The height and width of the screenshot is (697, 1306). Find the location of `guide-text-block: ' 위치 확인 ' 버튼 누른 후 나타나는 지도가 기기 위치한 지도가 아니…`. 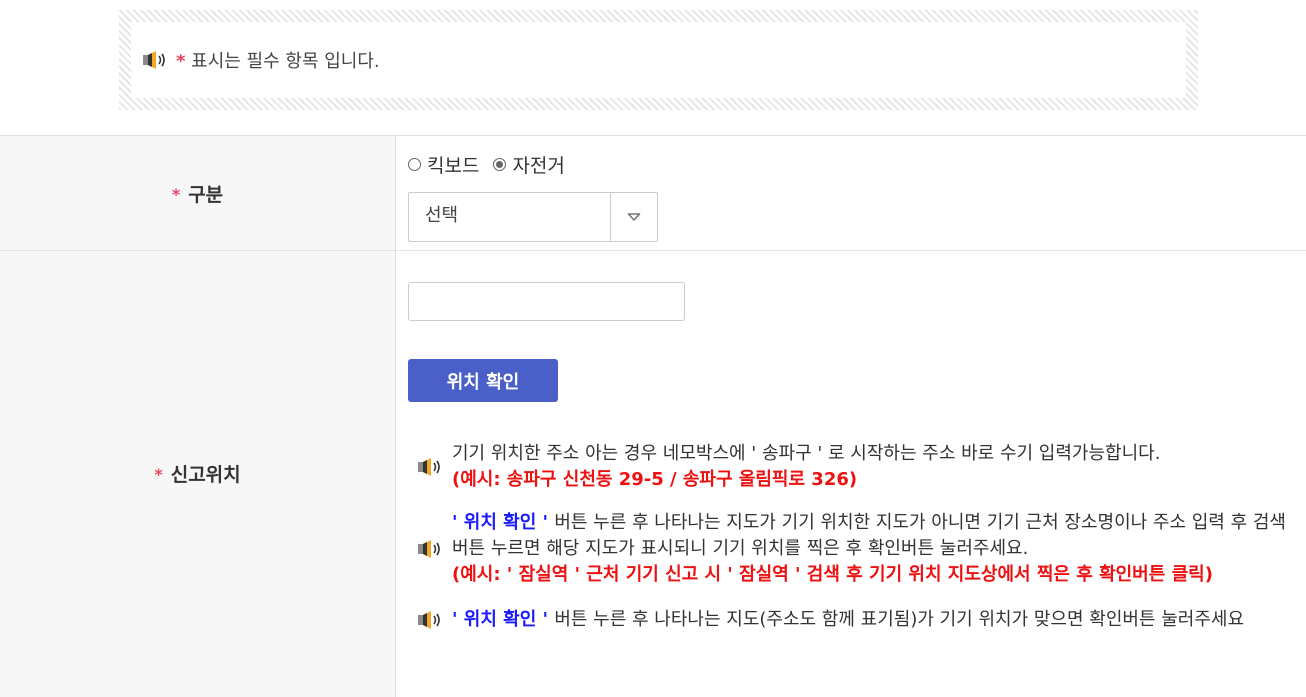

guide-text-block: ' 위치 확인 ' 버튼 누른 후 나타나는 지도가 기기 위치한 지도가 아니… is located at coordinates (879, 549).